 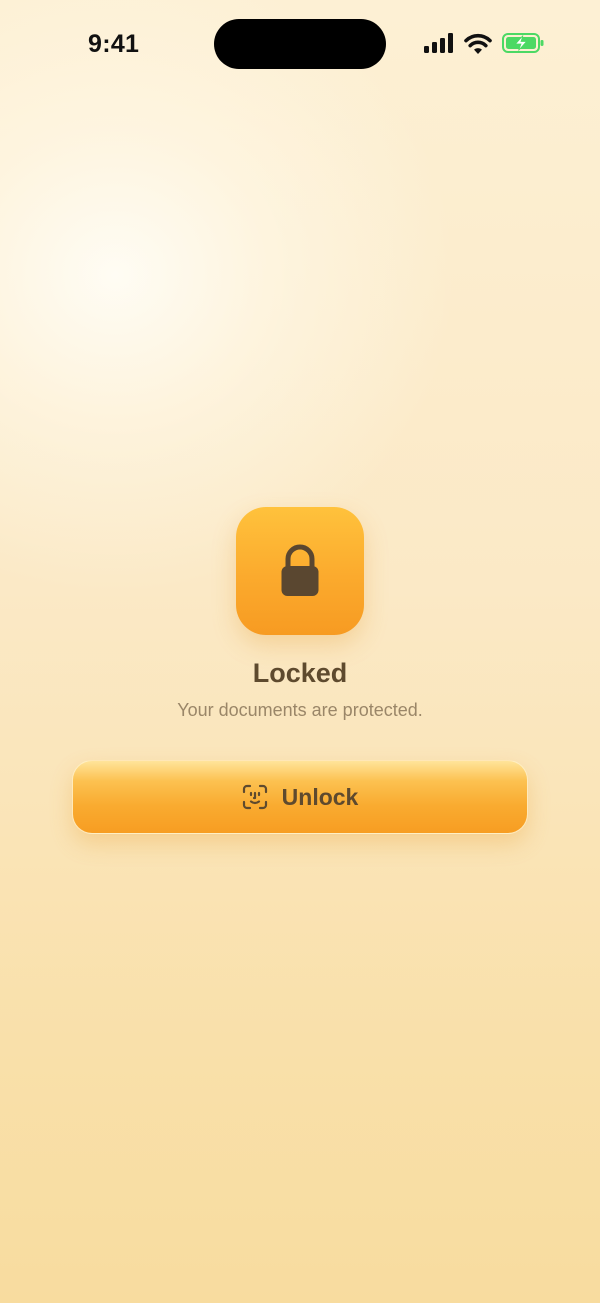 What do you see at coordinates (478, 43) in the screenshot?
I see `wifi-icon` at bounding box center [478, 43].